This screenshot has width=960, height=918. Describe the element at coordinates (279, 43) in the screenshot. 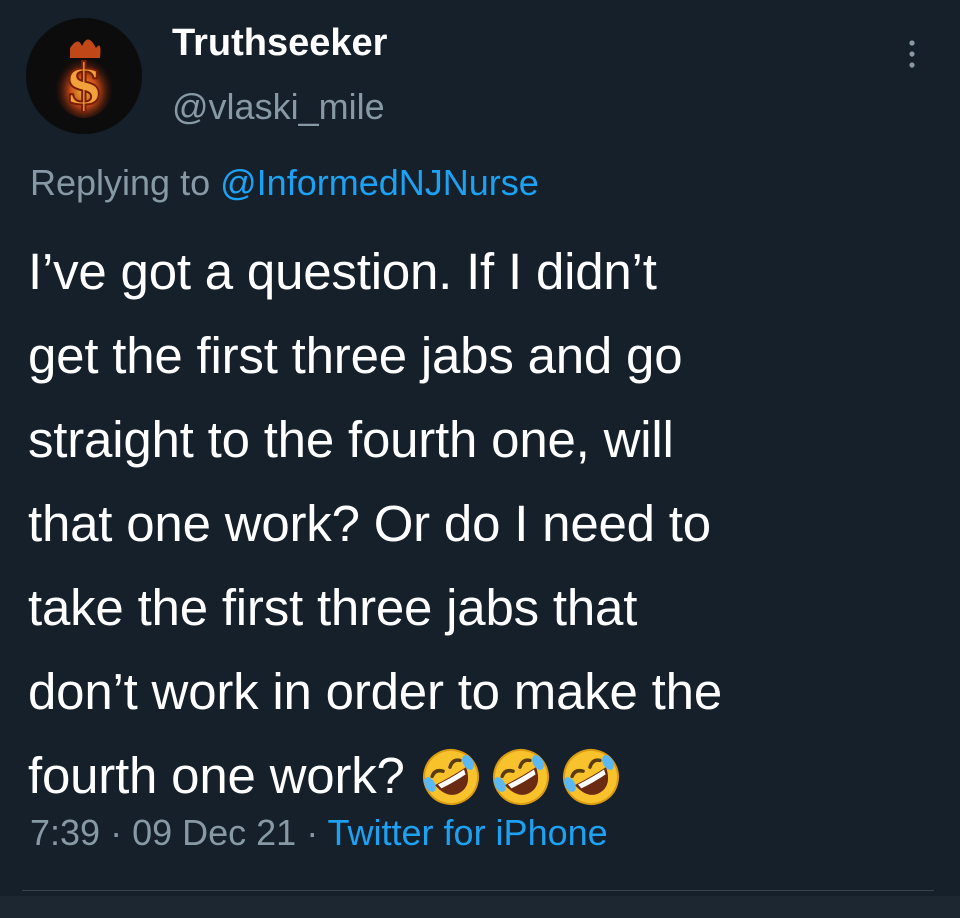

I see `display-name: Truthseeker` at that location.